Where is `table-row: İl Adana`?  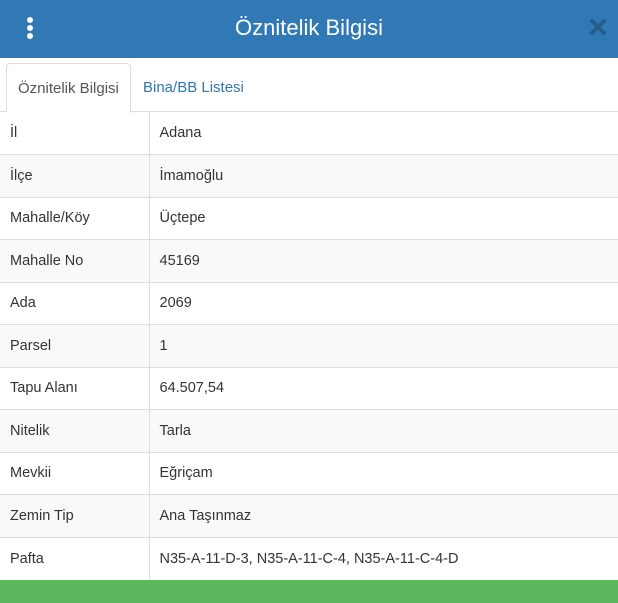 table-row: İl Adana is located at coordinates (309, 133).